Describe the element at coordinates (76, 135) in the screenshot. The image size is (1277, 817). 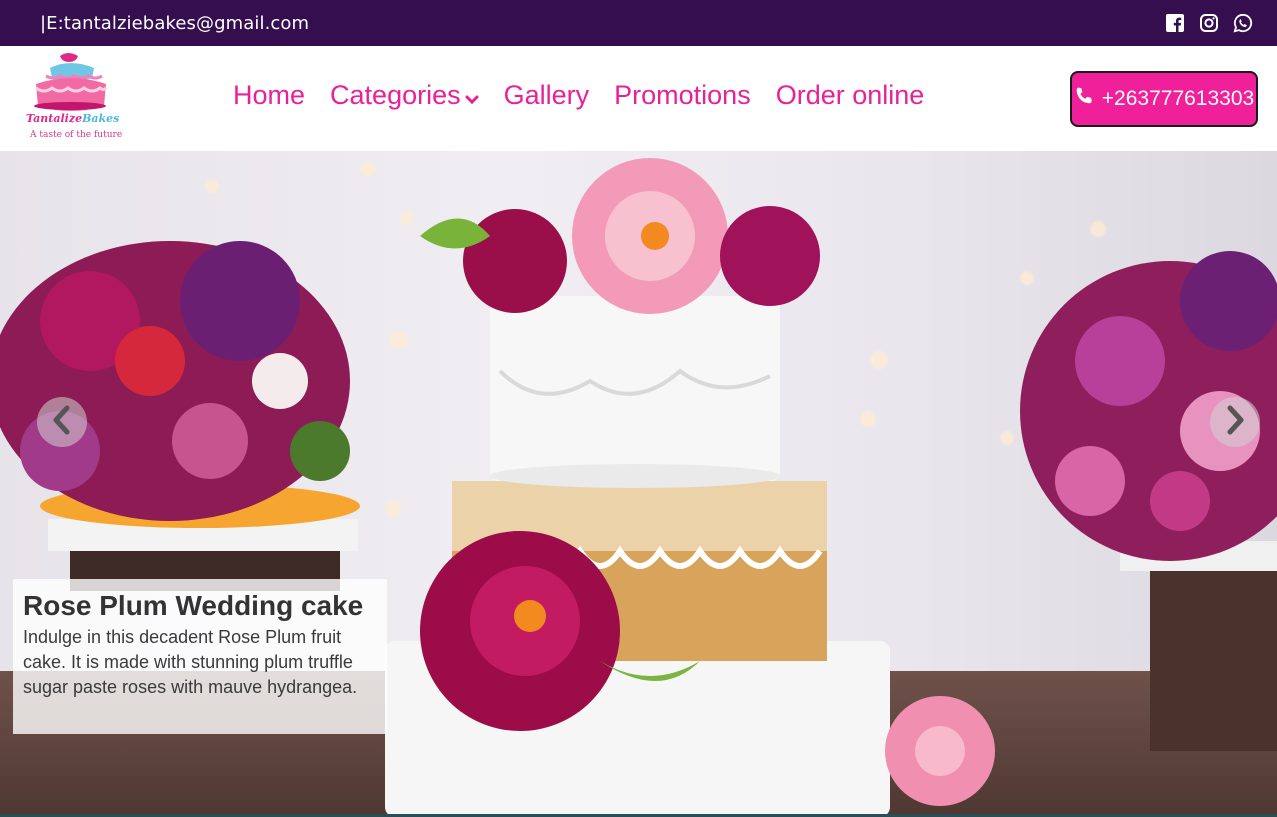
I see `logo-tagline: A taste of the future` at that location.